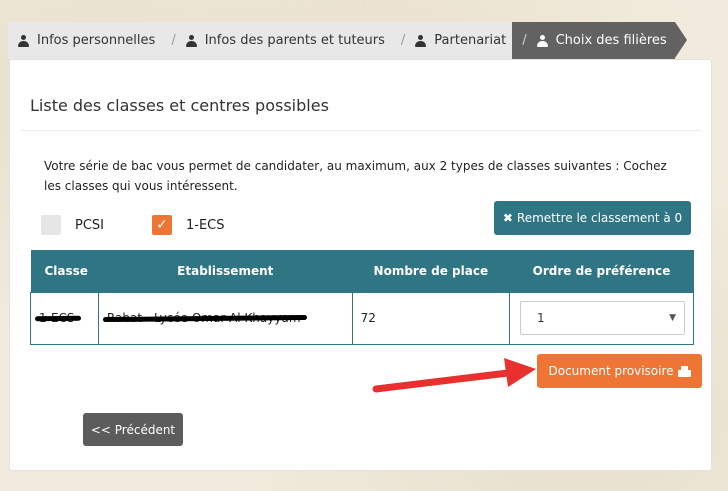  I want to click on print-icon, so click(684, 371).